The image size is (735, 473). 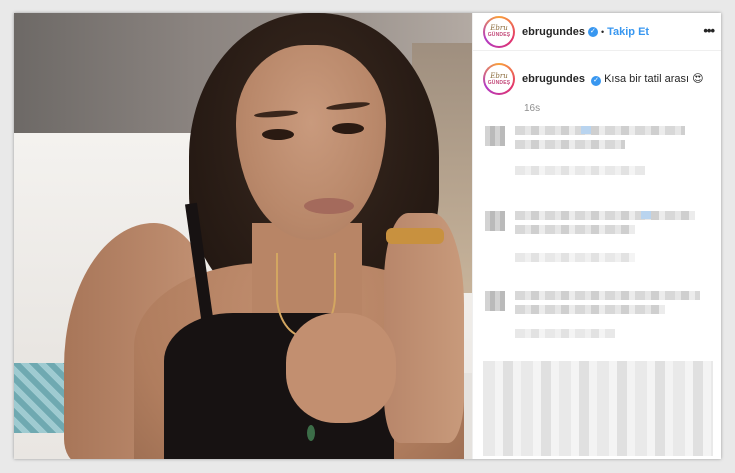 I want to click on caption-body: Kısa bir tatil arası 😍, so click(x=654, y=79).